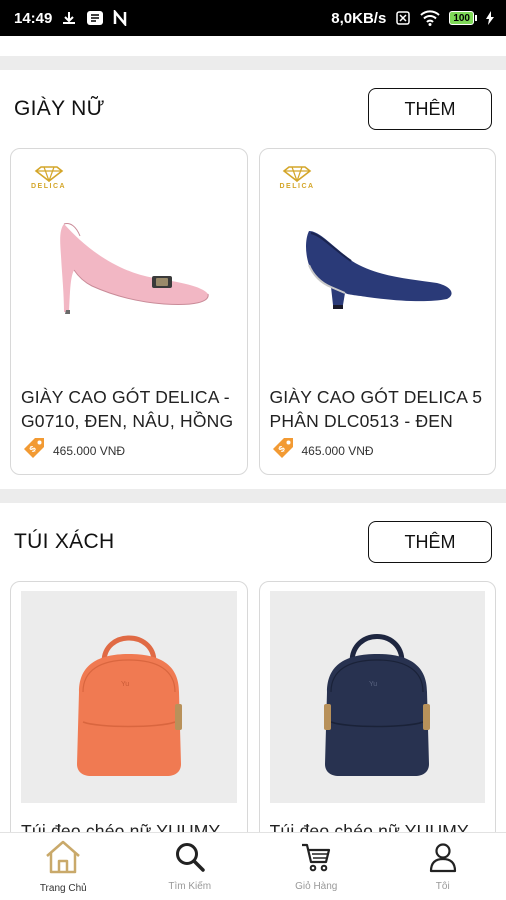 The width and height of the screenshot is (506, 900). I want to click on tab-profile: Tôi, so click(443, 866).